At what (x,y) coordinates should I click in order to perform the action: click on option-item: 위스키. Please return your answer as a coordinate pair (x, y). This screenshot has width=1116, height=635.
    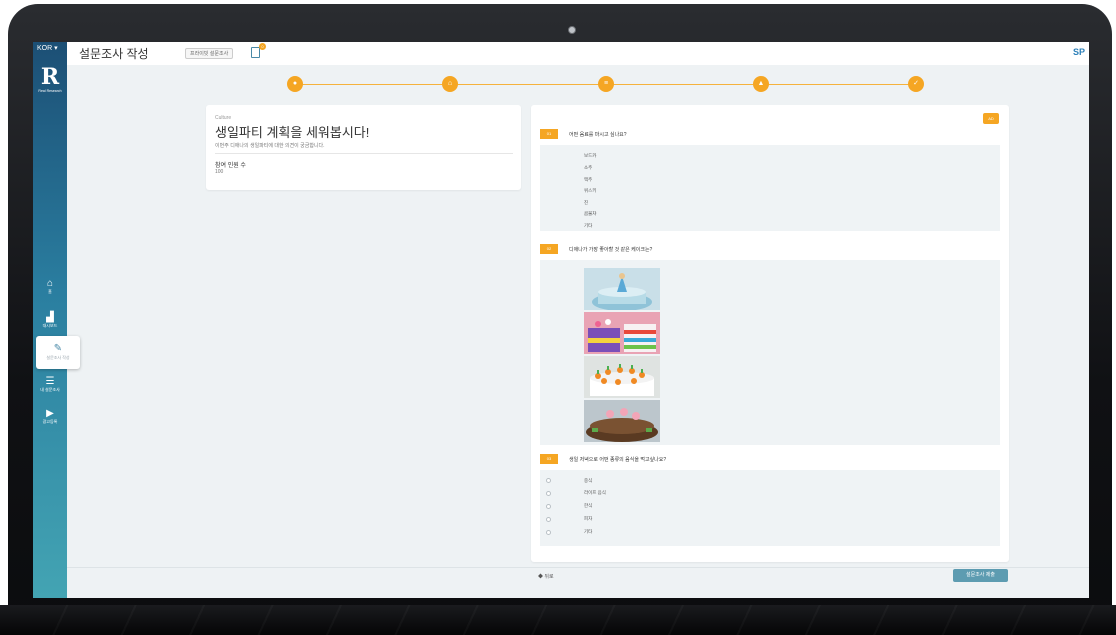
    Looking at the image, I should click on (590, 191).